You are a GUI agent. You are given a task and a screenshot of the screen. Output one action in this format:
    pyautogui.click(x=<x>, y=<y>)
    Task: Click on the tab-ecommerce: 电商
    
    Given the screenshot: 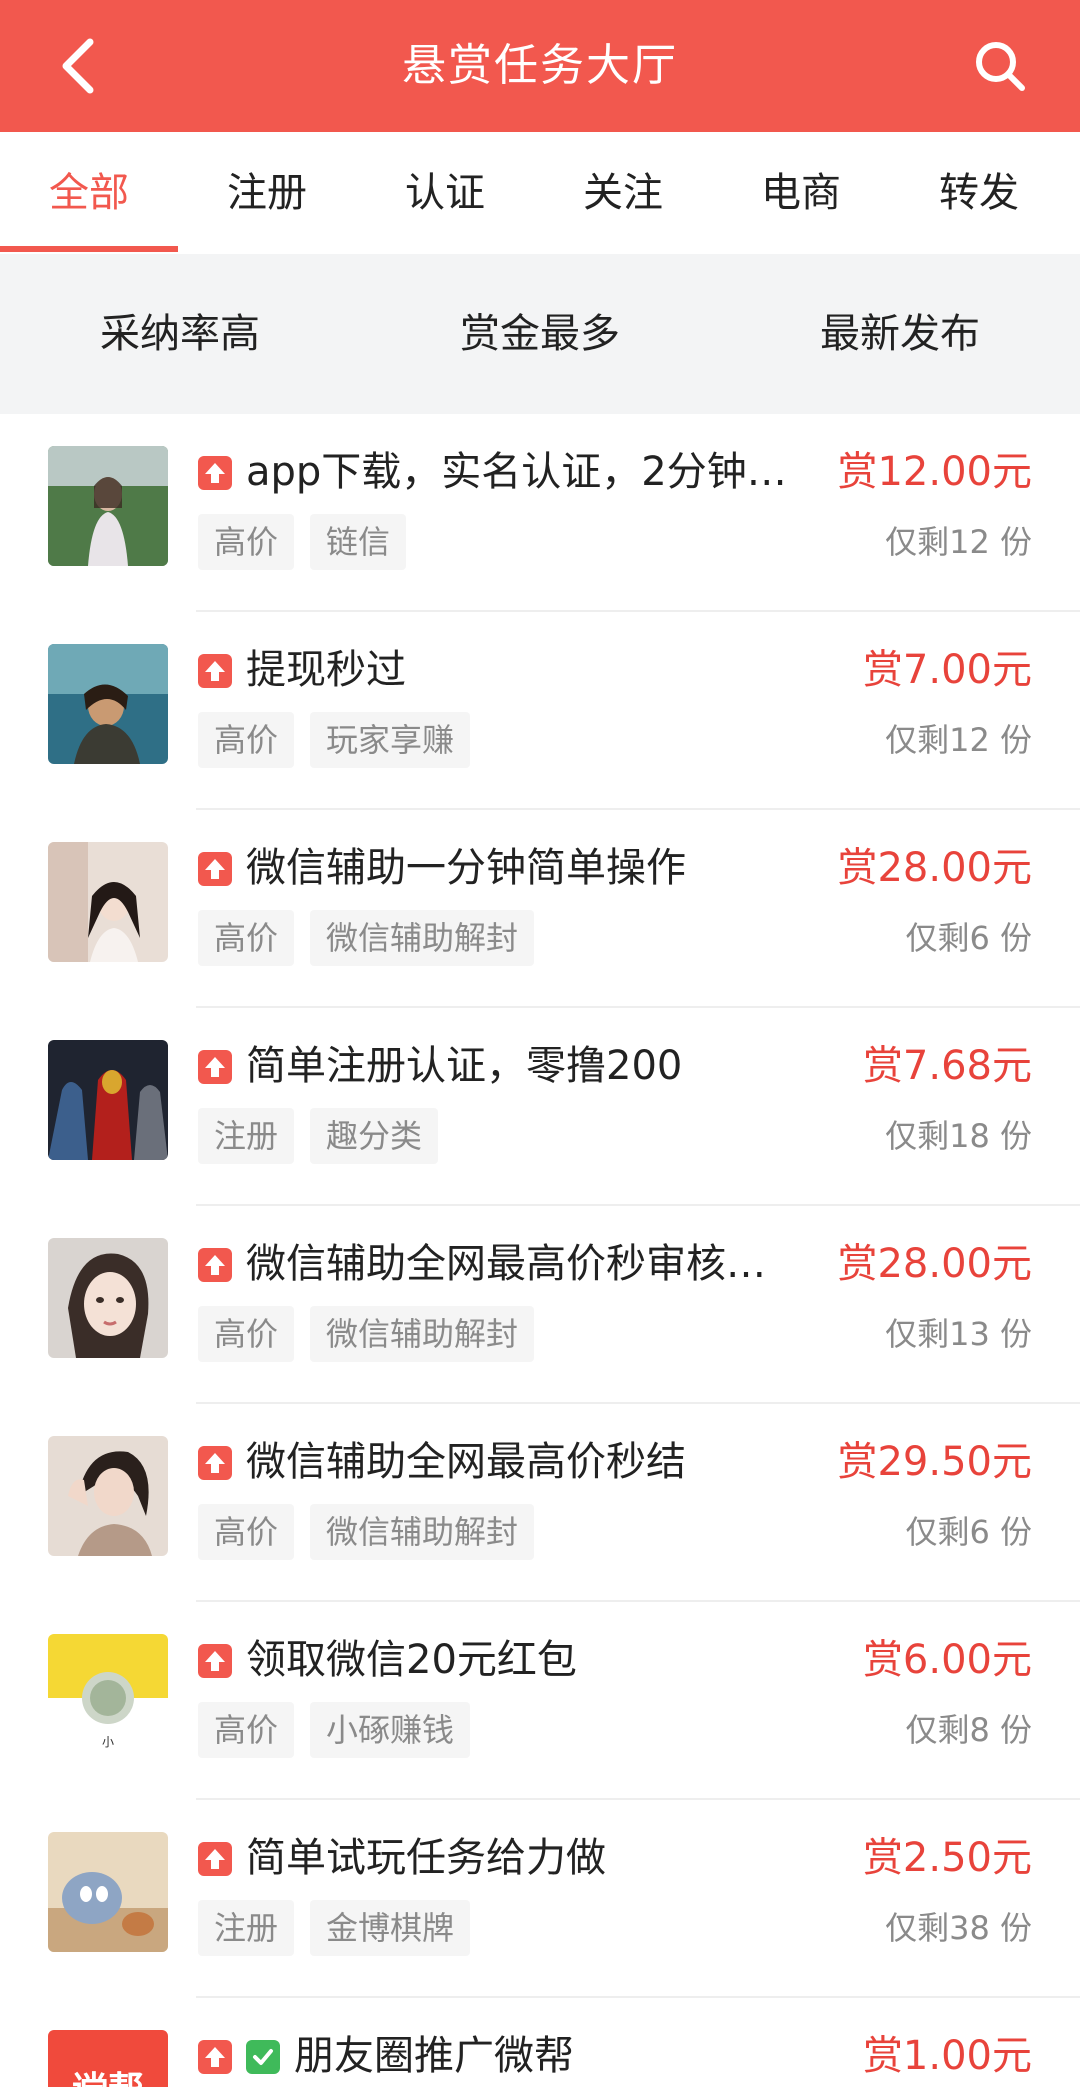 What is the action you would take?
    pyautogui.click(x=801, y=193)
    